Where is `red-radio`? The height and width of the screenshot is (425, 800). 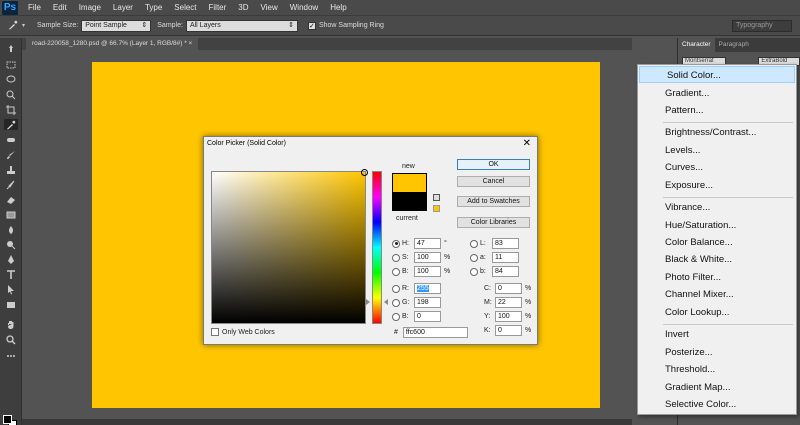
red-radio is located at coordinates (396, 288).